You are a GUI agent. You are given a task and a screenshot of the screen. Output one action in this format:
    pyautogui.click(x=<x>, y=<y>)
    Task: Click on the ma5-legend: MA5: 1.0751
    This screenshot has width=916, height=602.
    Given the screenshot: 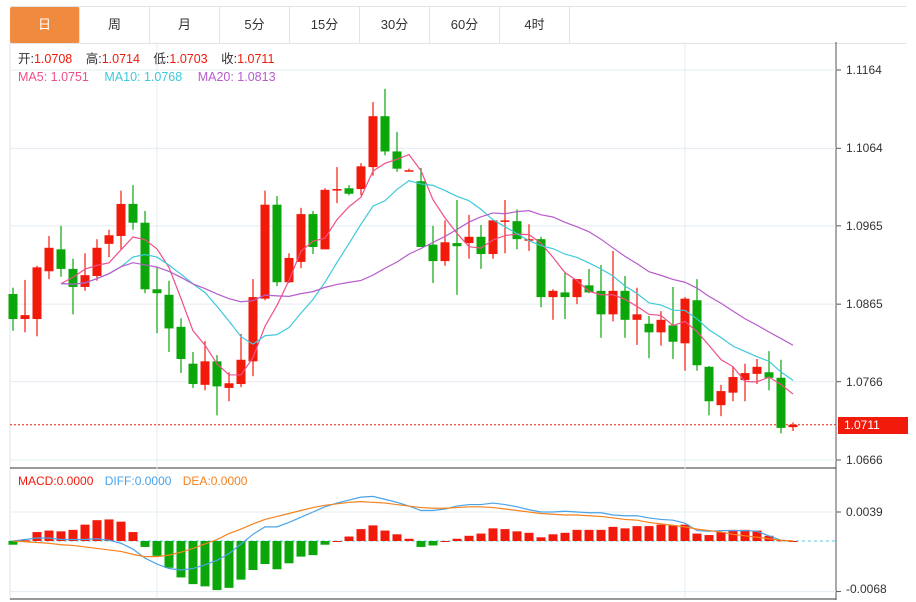 What is the action you would take?
    pyautogui.click(x=53, y=77)
    